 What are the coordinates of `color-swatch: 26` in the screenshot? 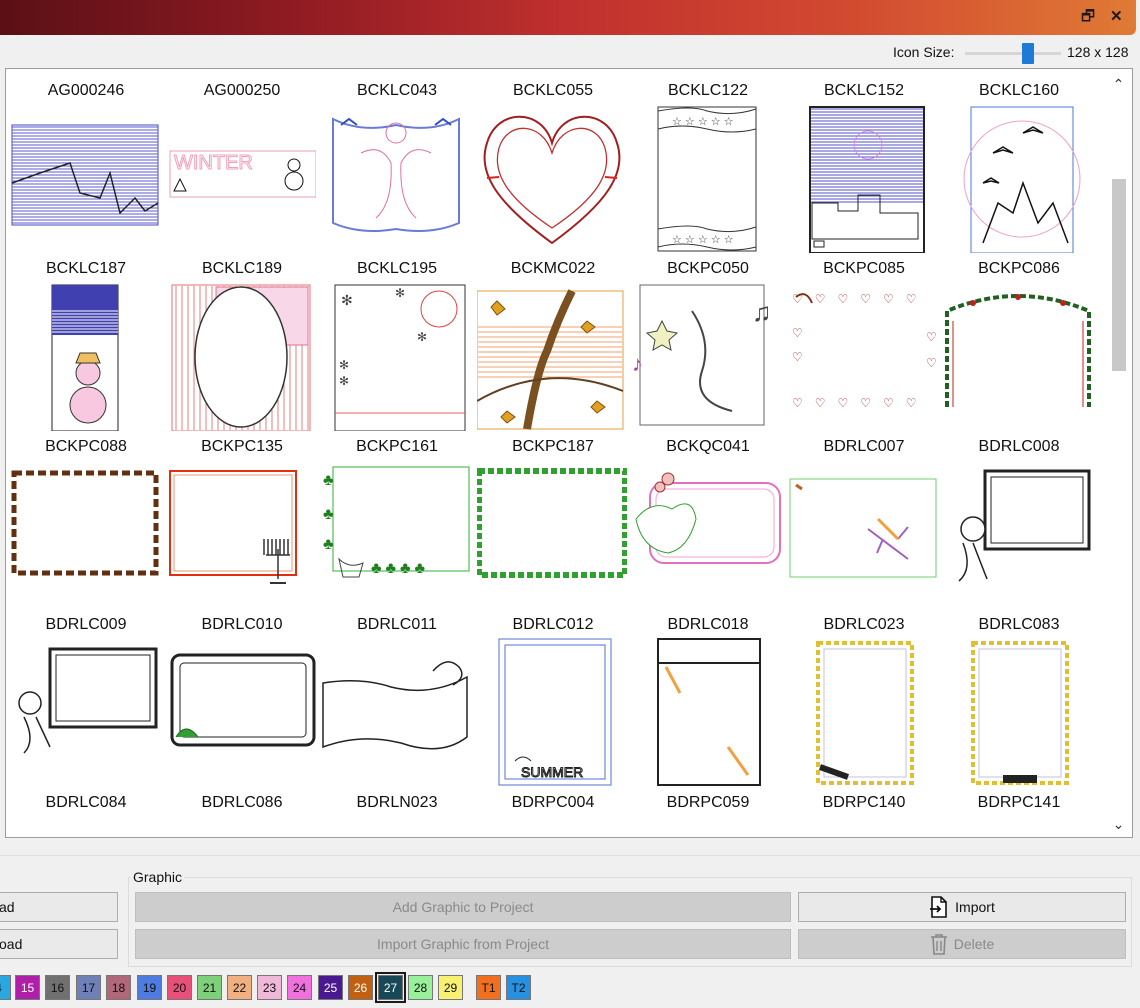 It's located at (360, 987).